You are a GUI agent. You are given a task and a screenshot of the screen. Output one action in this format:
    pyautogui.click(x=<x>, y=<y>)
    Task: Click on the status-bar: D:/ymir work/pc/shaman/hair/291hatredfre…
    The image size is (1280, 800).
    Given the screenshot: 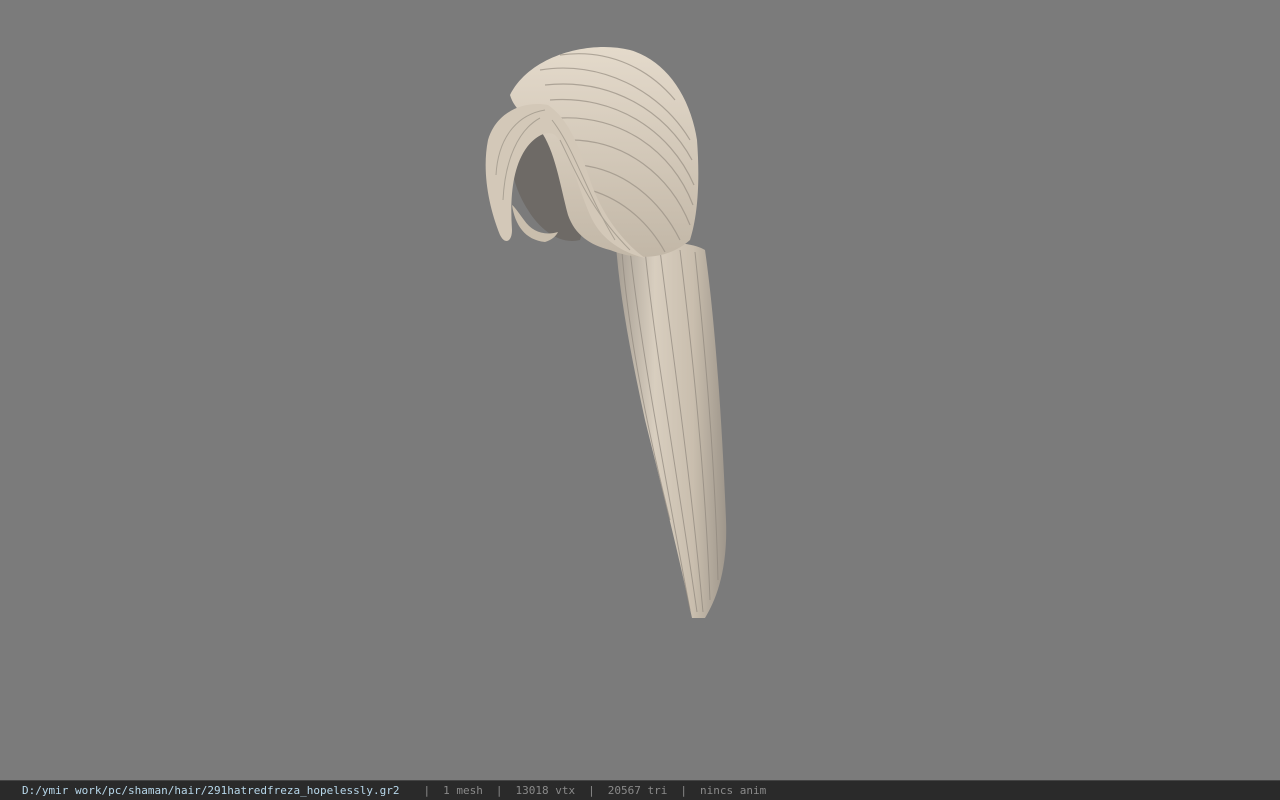 What is the action you would take?
    pyautogui.click(x=640, y=790)
    